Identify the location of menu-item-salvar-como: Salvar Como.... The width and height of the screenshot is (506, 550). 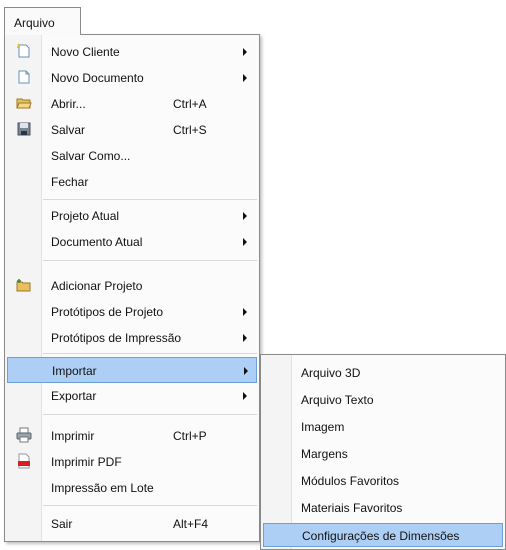
(132, 156).